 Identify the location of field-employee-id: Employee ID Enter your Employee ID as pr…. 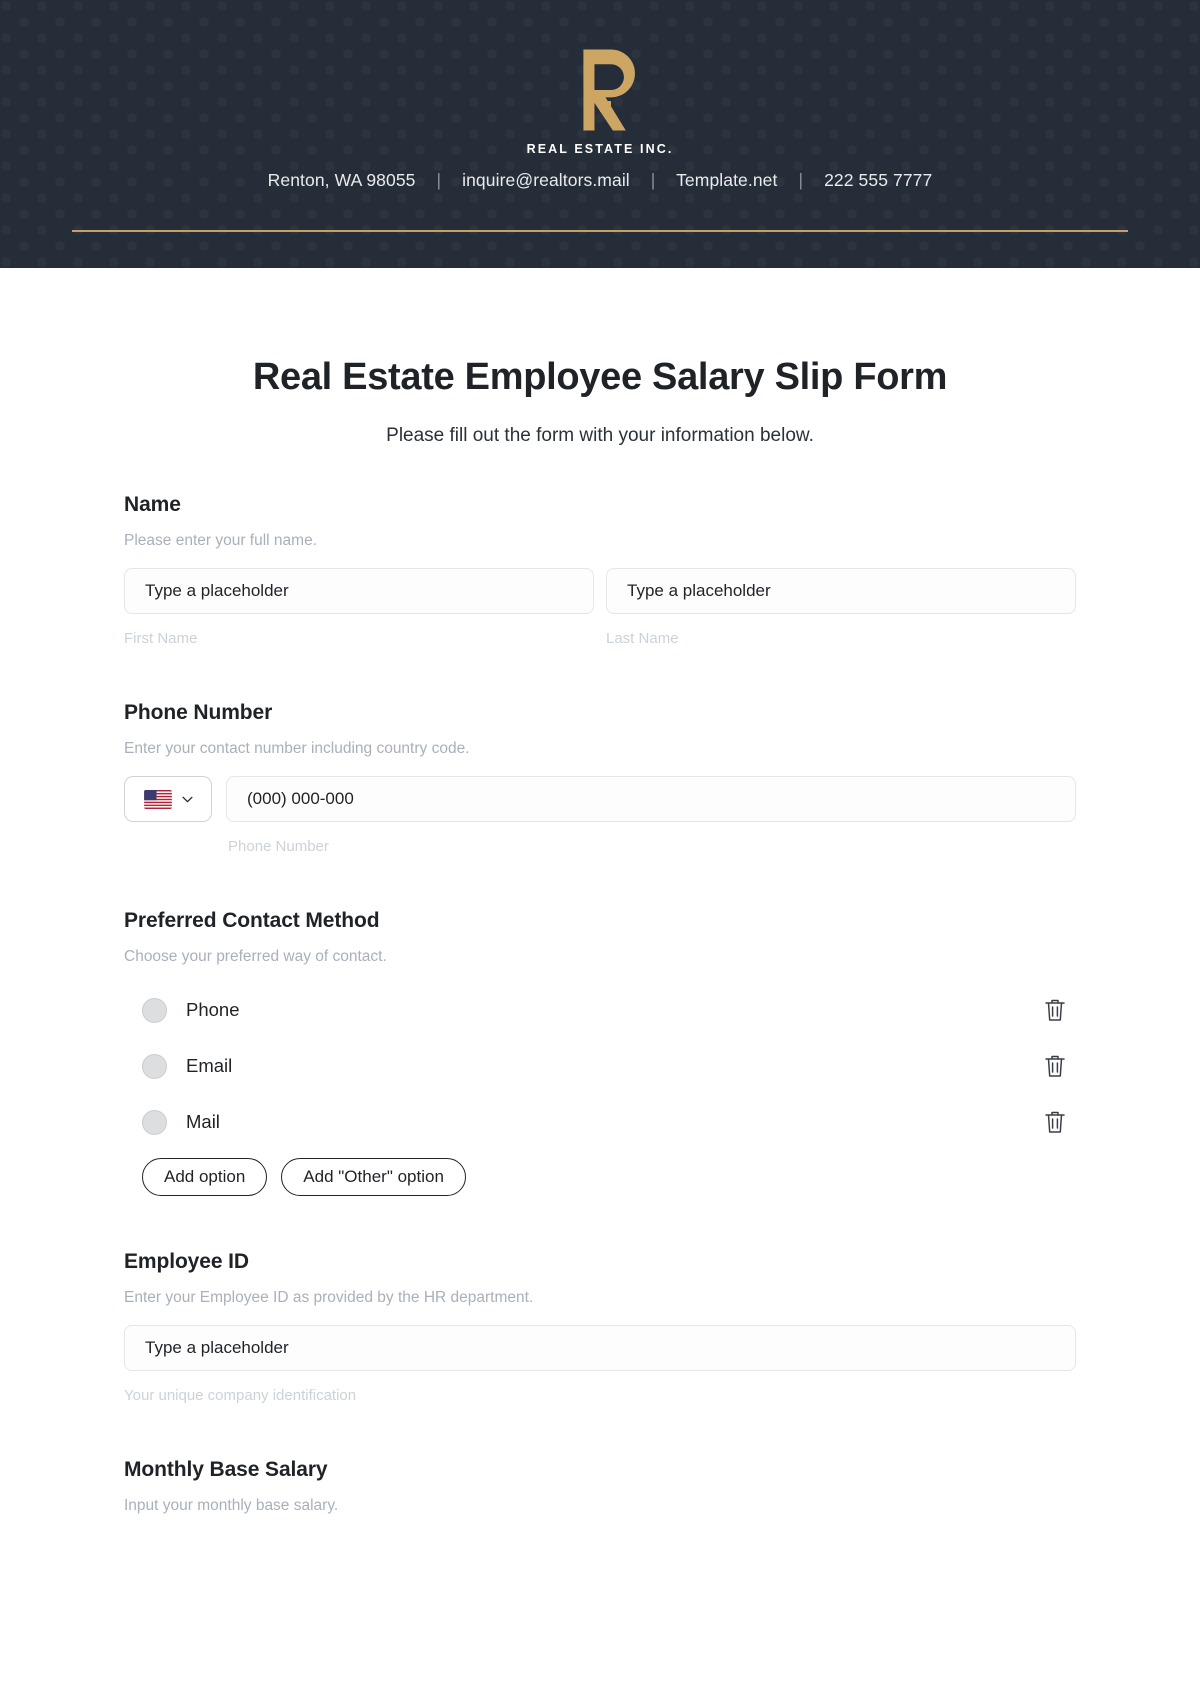
(600, 1327).